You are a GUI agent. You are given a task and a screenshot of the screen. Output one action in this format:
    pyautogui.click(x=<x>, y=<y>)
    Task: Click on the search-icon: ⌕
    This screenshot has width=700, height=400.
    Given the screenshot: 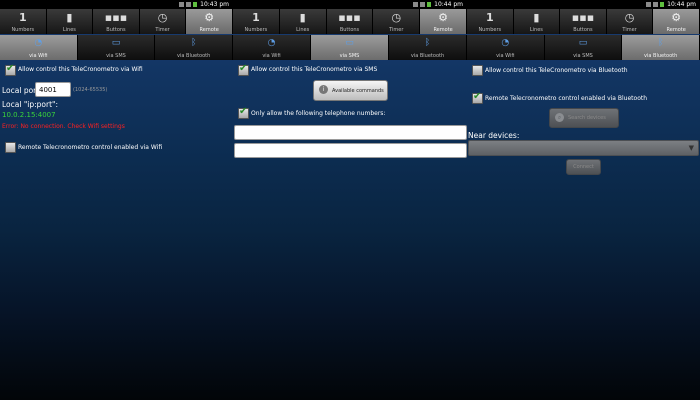 What is the action you would take?
    pyautogui.click(x=559, y=117)
    